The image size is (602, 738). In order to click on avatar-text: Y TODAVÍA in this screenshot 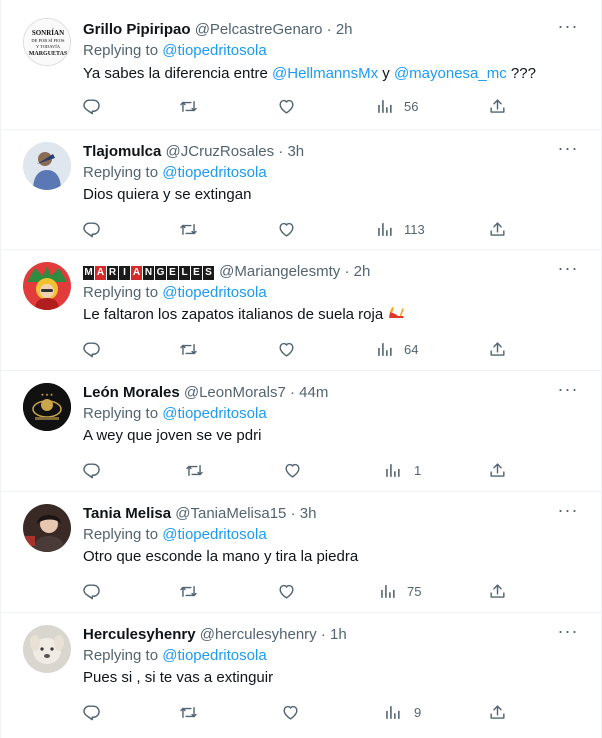, I will do `click(48, 46)`.